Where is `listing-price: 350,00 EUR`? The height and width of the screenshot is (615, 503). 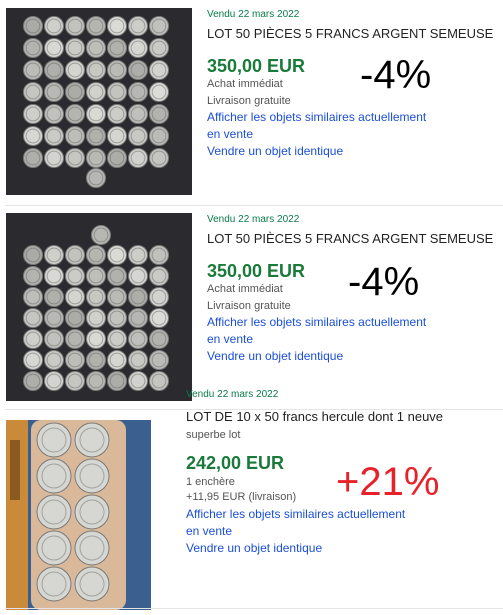
listing-price: 350,00 EUR is located at coordinates (256, 66).